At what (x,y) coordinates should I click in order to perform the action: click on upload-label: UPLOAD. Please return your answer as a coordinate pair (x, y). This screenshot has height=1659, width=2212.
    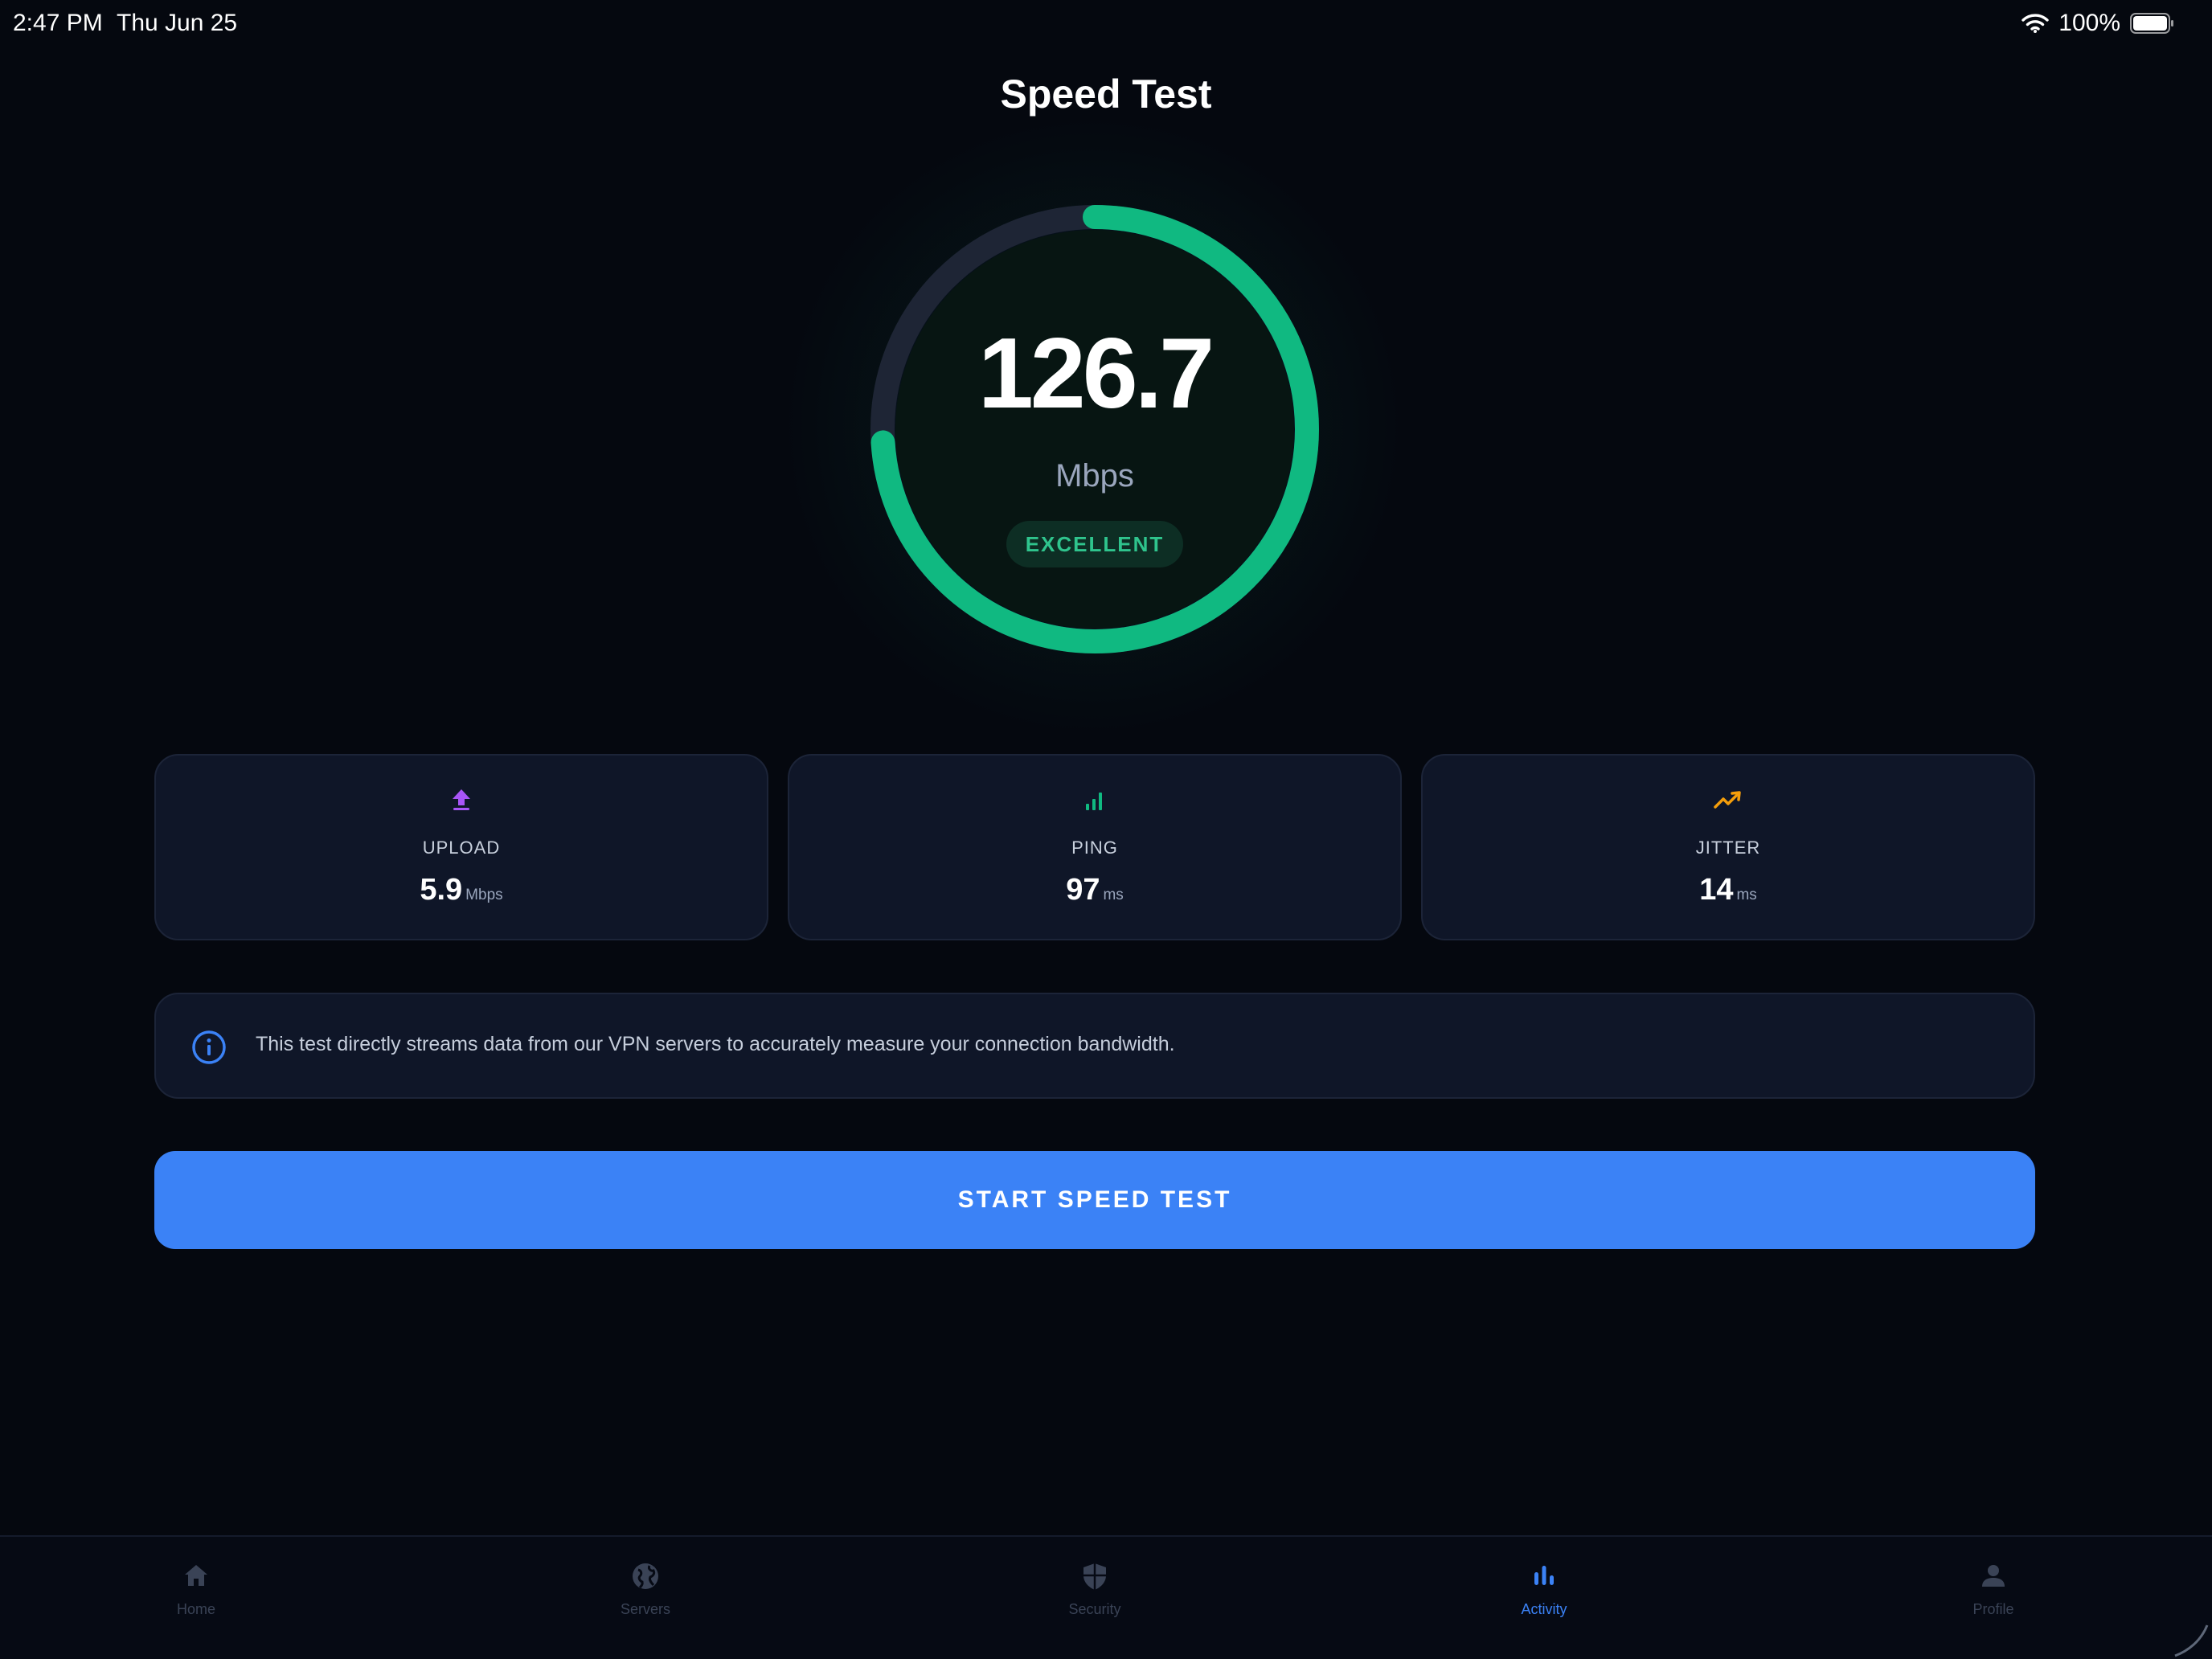
    Looking at the image, I should click on (461, 848).